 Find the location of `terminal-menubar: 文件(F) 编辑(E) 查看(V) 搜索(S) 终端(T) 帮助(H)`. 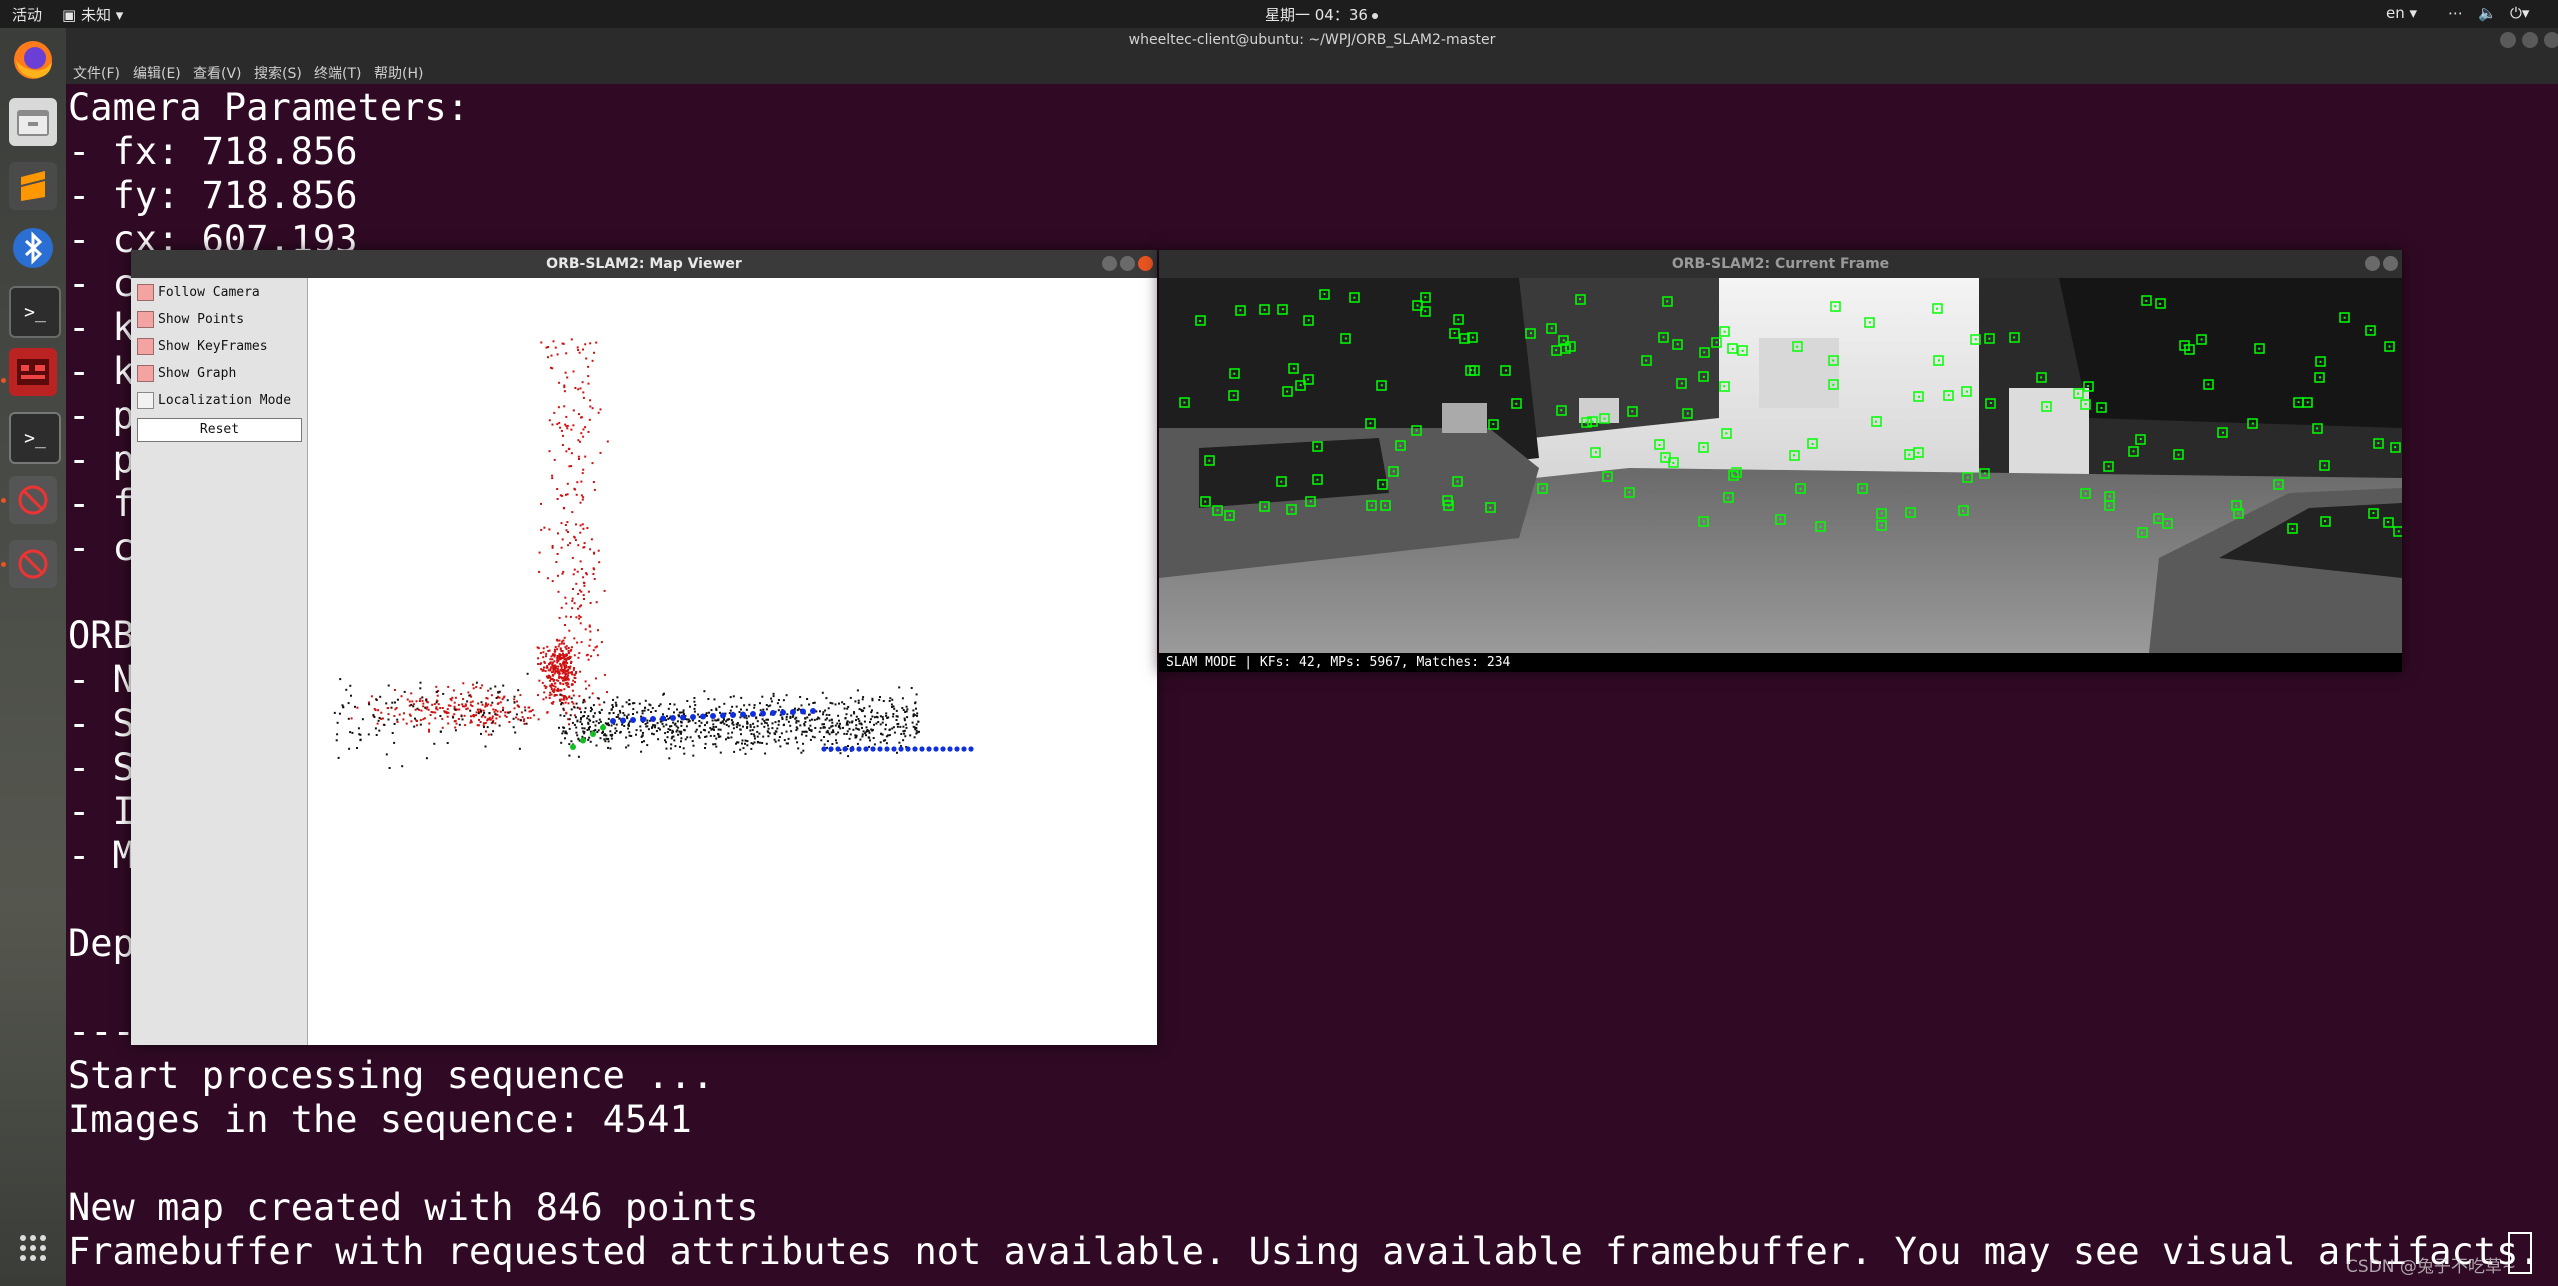

terminal-menubar: 文件(F) 编辑(E) 查看(V) 搜索(S) 终端(T) 帮助(H) is located at coordinates (1312, 72).